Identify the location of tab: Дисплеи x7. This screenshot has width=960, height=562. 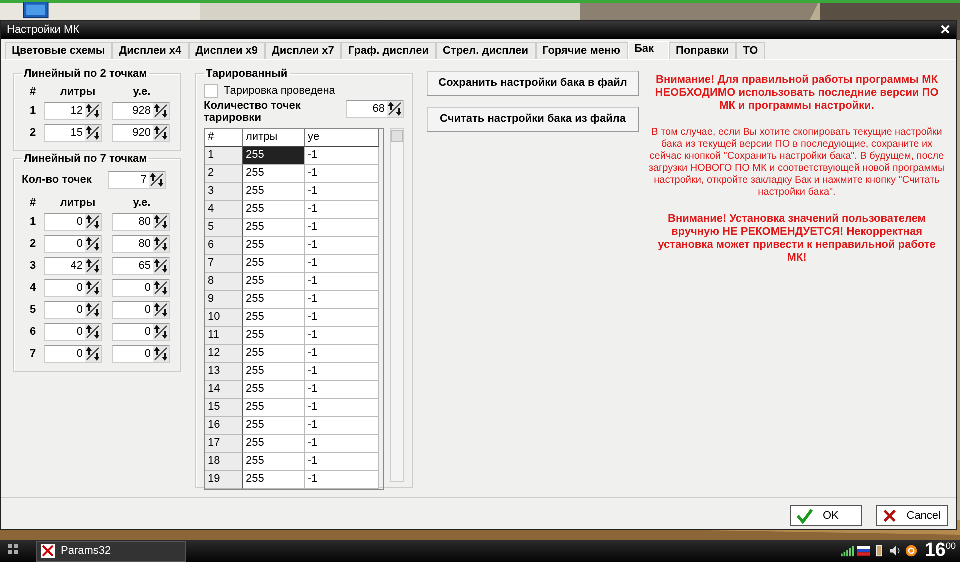
(303, 50).